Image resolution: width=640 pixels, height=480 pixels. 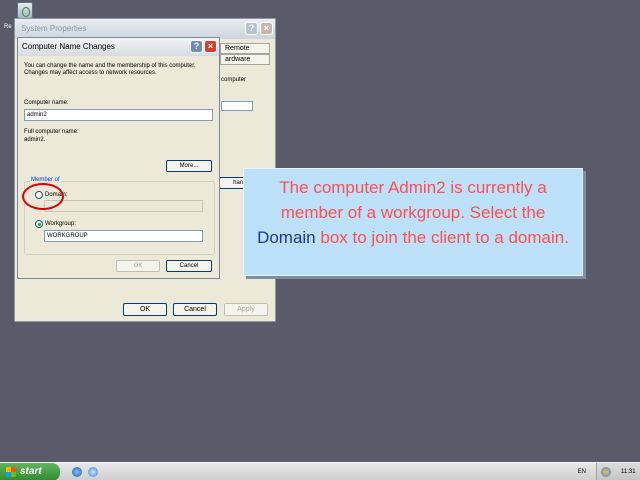 I want to click on network-tray-icon, so click(x=606, y=472).